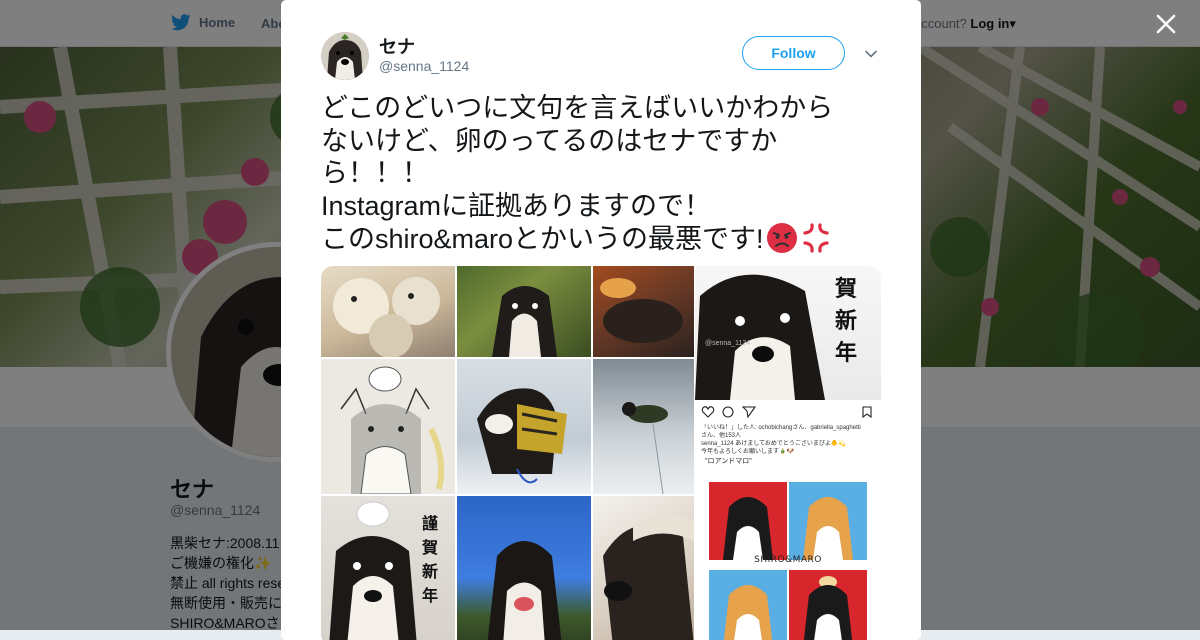 The height and width of the screenshot is (640, 1200). I want to click on anger-symbol-icon, so click(815, 238).